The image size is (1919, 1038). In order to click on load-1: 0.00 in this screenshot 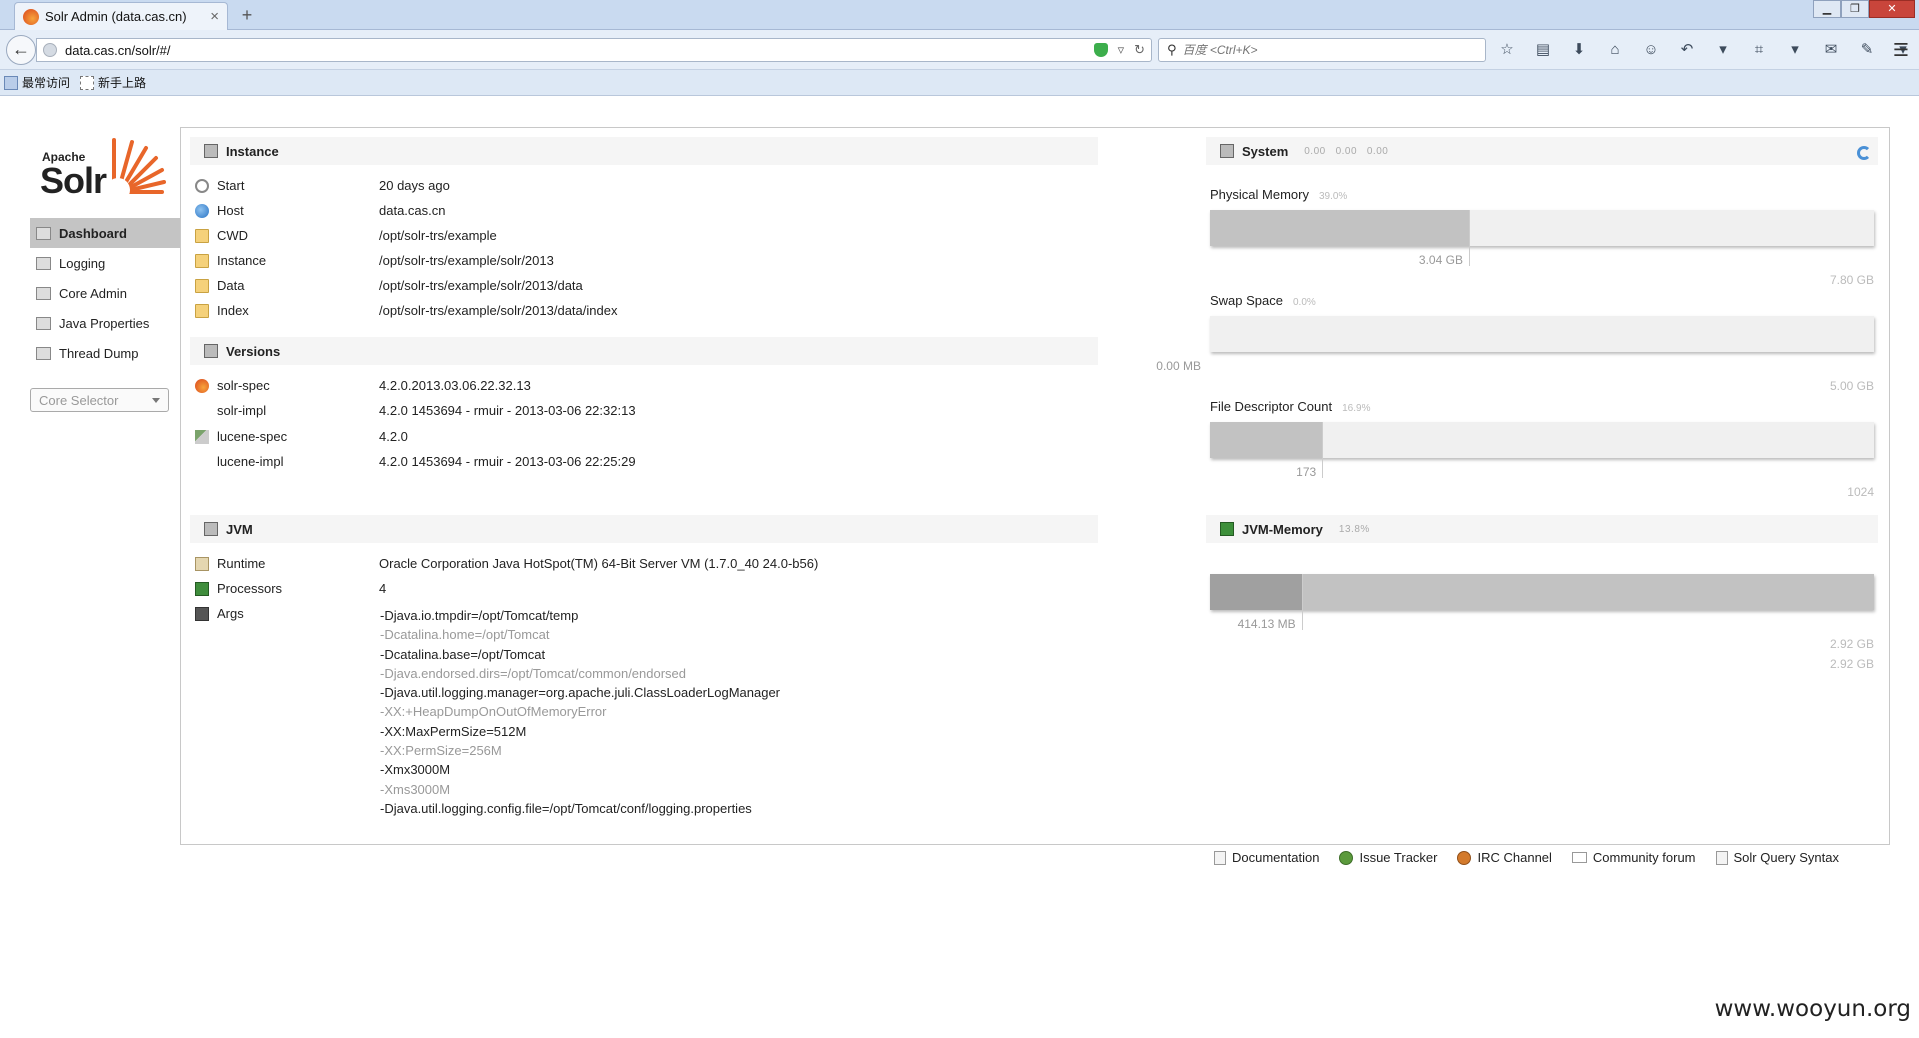, I will do `click(1315, 151)`.